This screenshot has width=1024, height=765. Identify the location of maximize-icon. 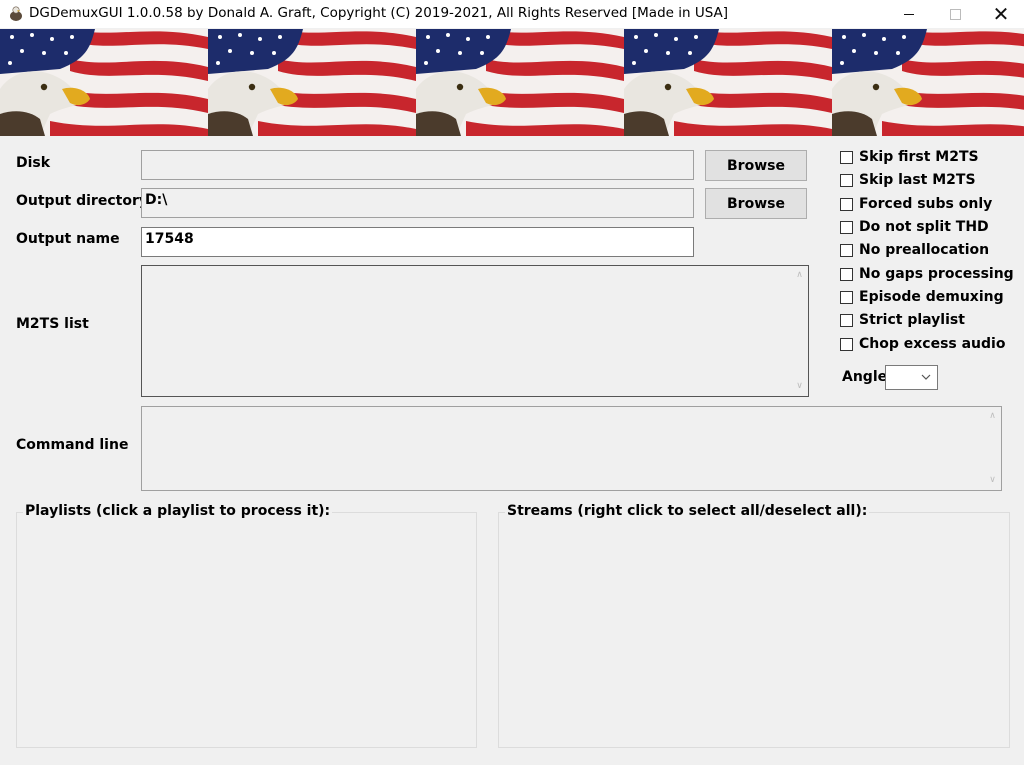
(955, 14).